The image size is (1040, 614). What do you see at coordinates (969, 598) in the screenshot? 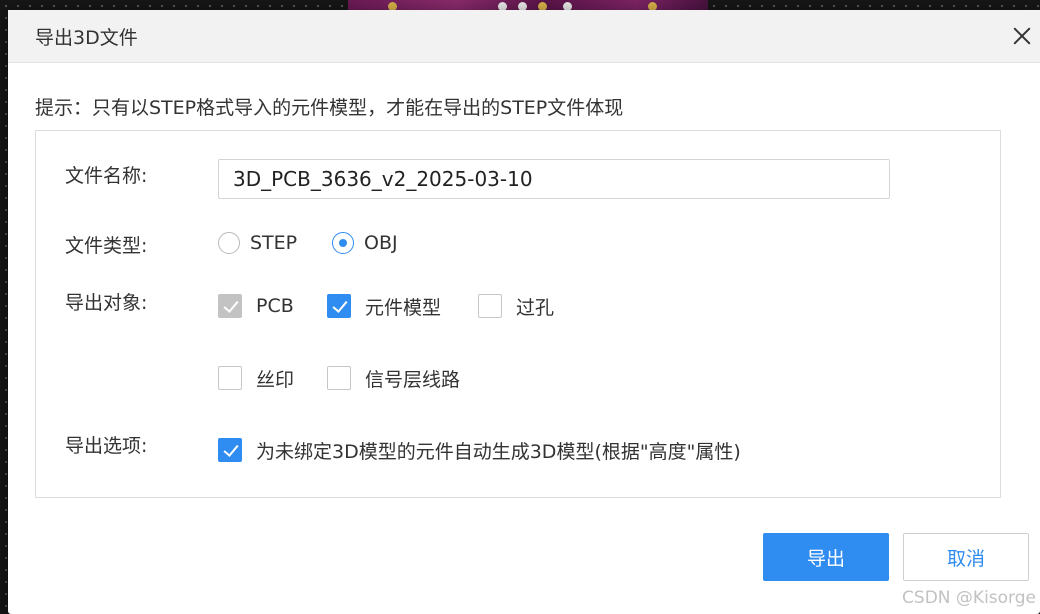
I see `watermark-text: CSDN @Kisorge` at bounding box center [969, 598].